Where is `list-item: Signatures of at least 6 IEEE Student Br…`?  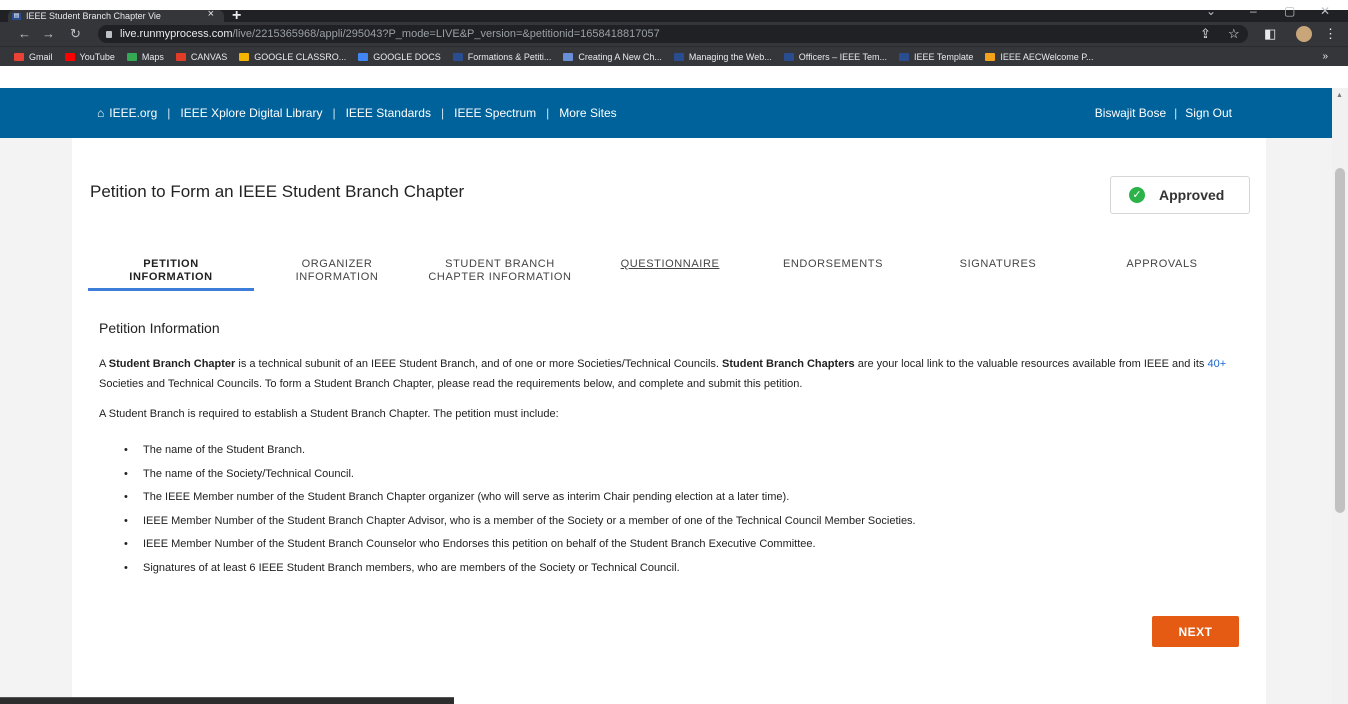 list-item: Signatures of at least 6 IEEE Student Br… is located at coordinates (520, 574).